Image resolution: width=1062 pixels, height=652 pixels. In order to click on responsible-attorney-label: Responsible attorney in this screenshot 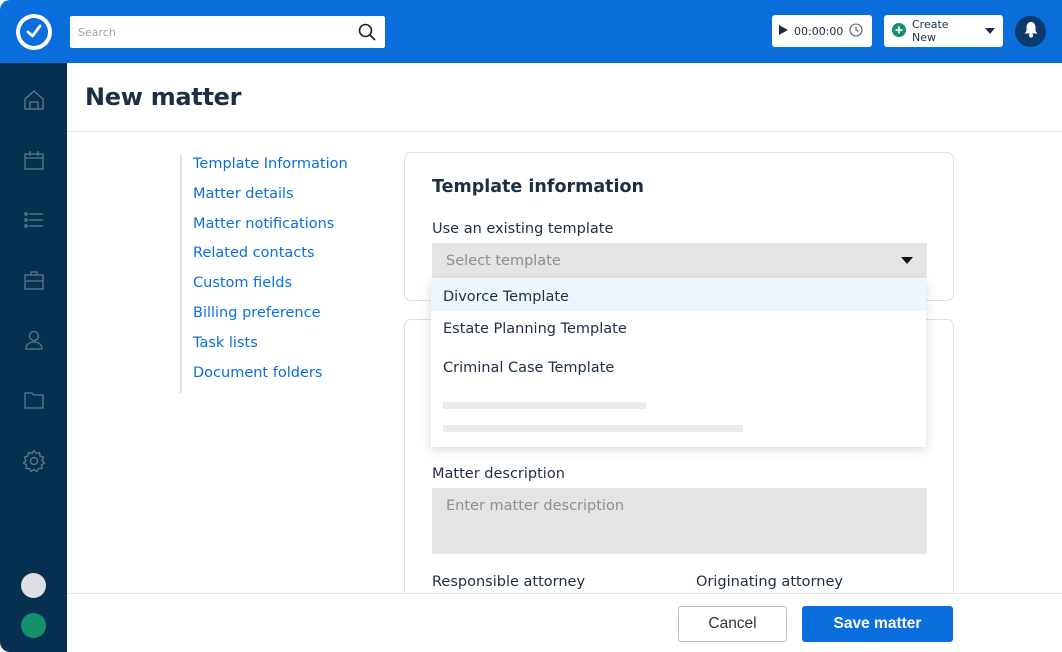, I will do `click(509, 582)`.